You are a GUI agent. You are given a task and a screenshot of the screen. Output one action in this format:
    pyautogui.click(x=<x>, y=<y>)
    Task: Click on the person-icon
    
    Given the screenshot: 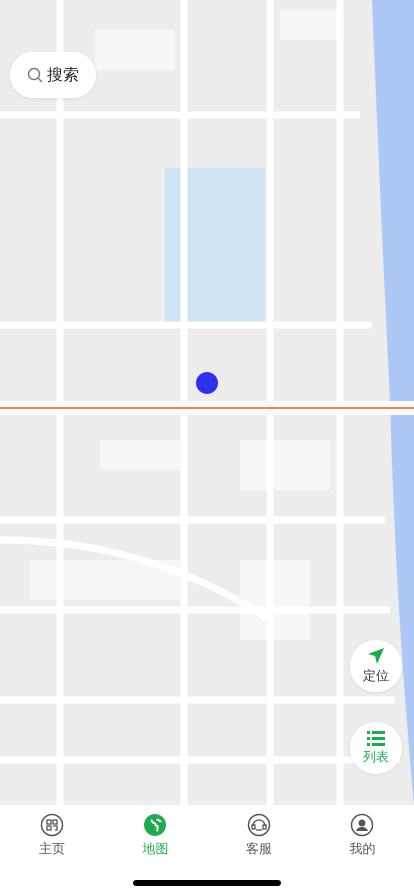 What is the action you would take?
    pyautogui.click(x=362, y=825)
    